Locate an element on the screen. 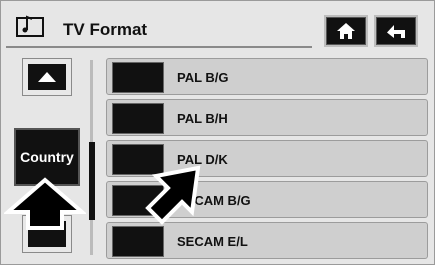 The height and width of the screenshot is (265, 435). list-item-label: PAL D/K is located at coordinates (202, 159).